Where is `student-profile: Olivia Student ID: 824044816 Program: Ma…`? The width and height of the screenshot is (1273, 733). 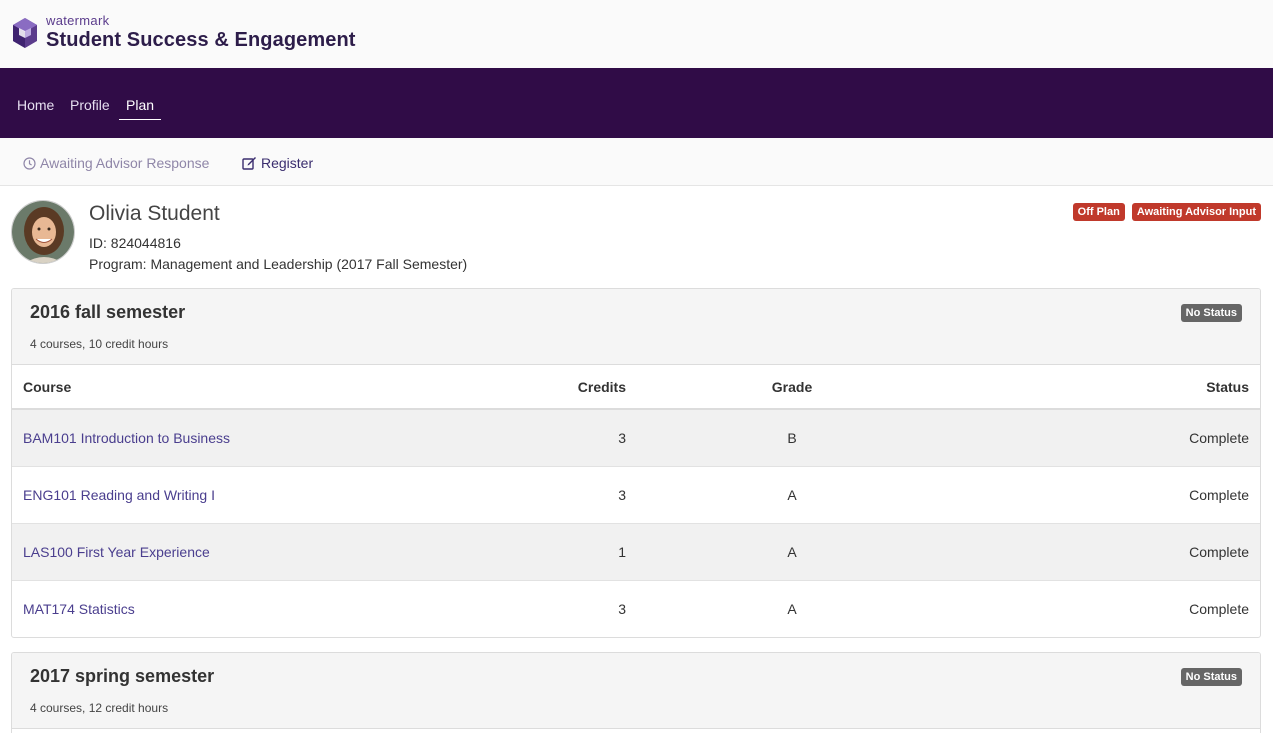
student-profile: Olivia Student ID: 824044816 Program: Ma… is located at coordinates (636, 237).